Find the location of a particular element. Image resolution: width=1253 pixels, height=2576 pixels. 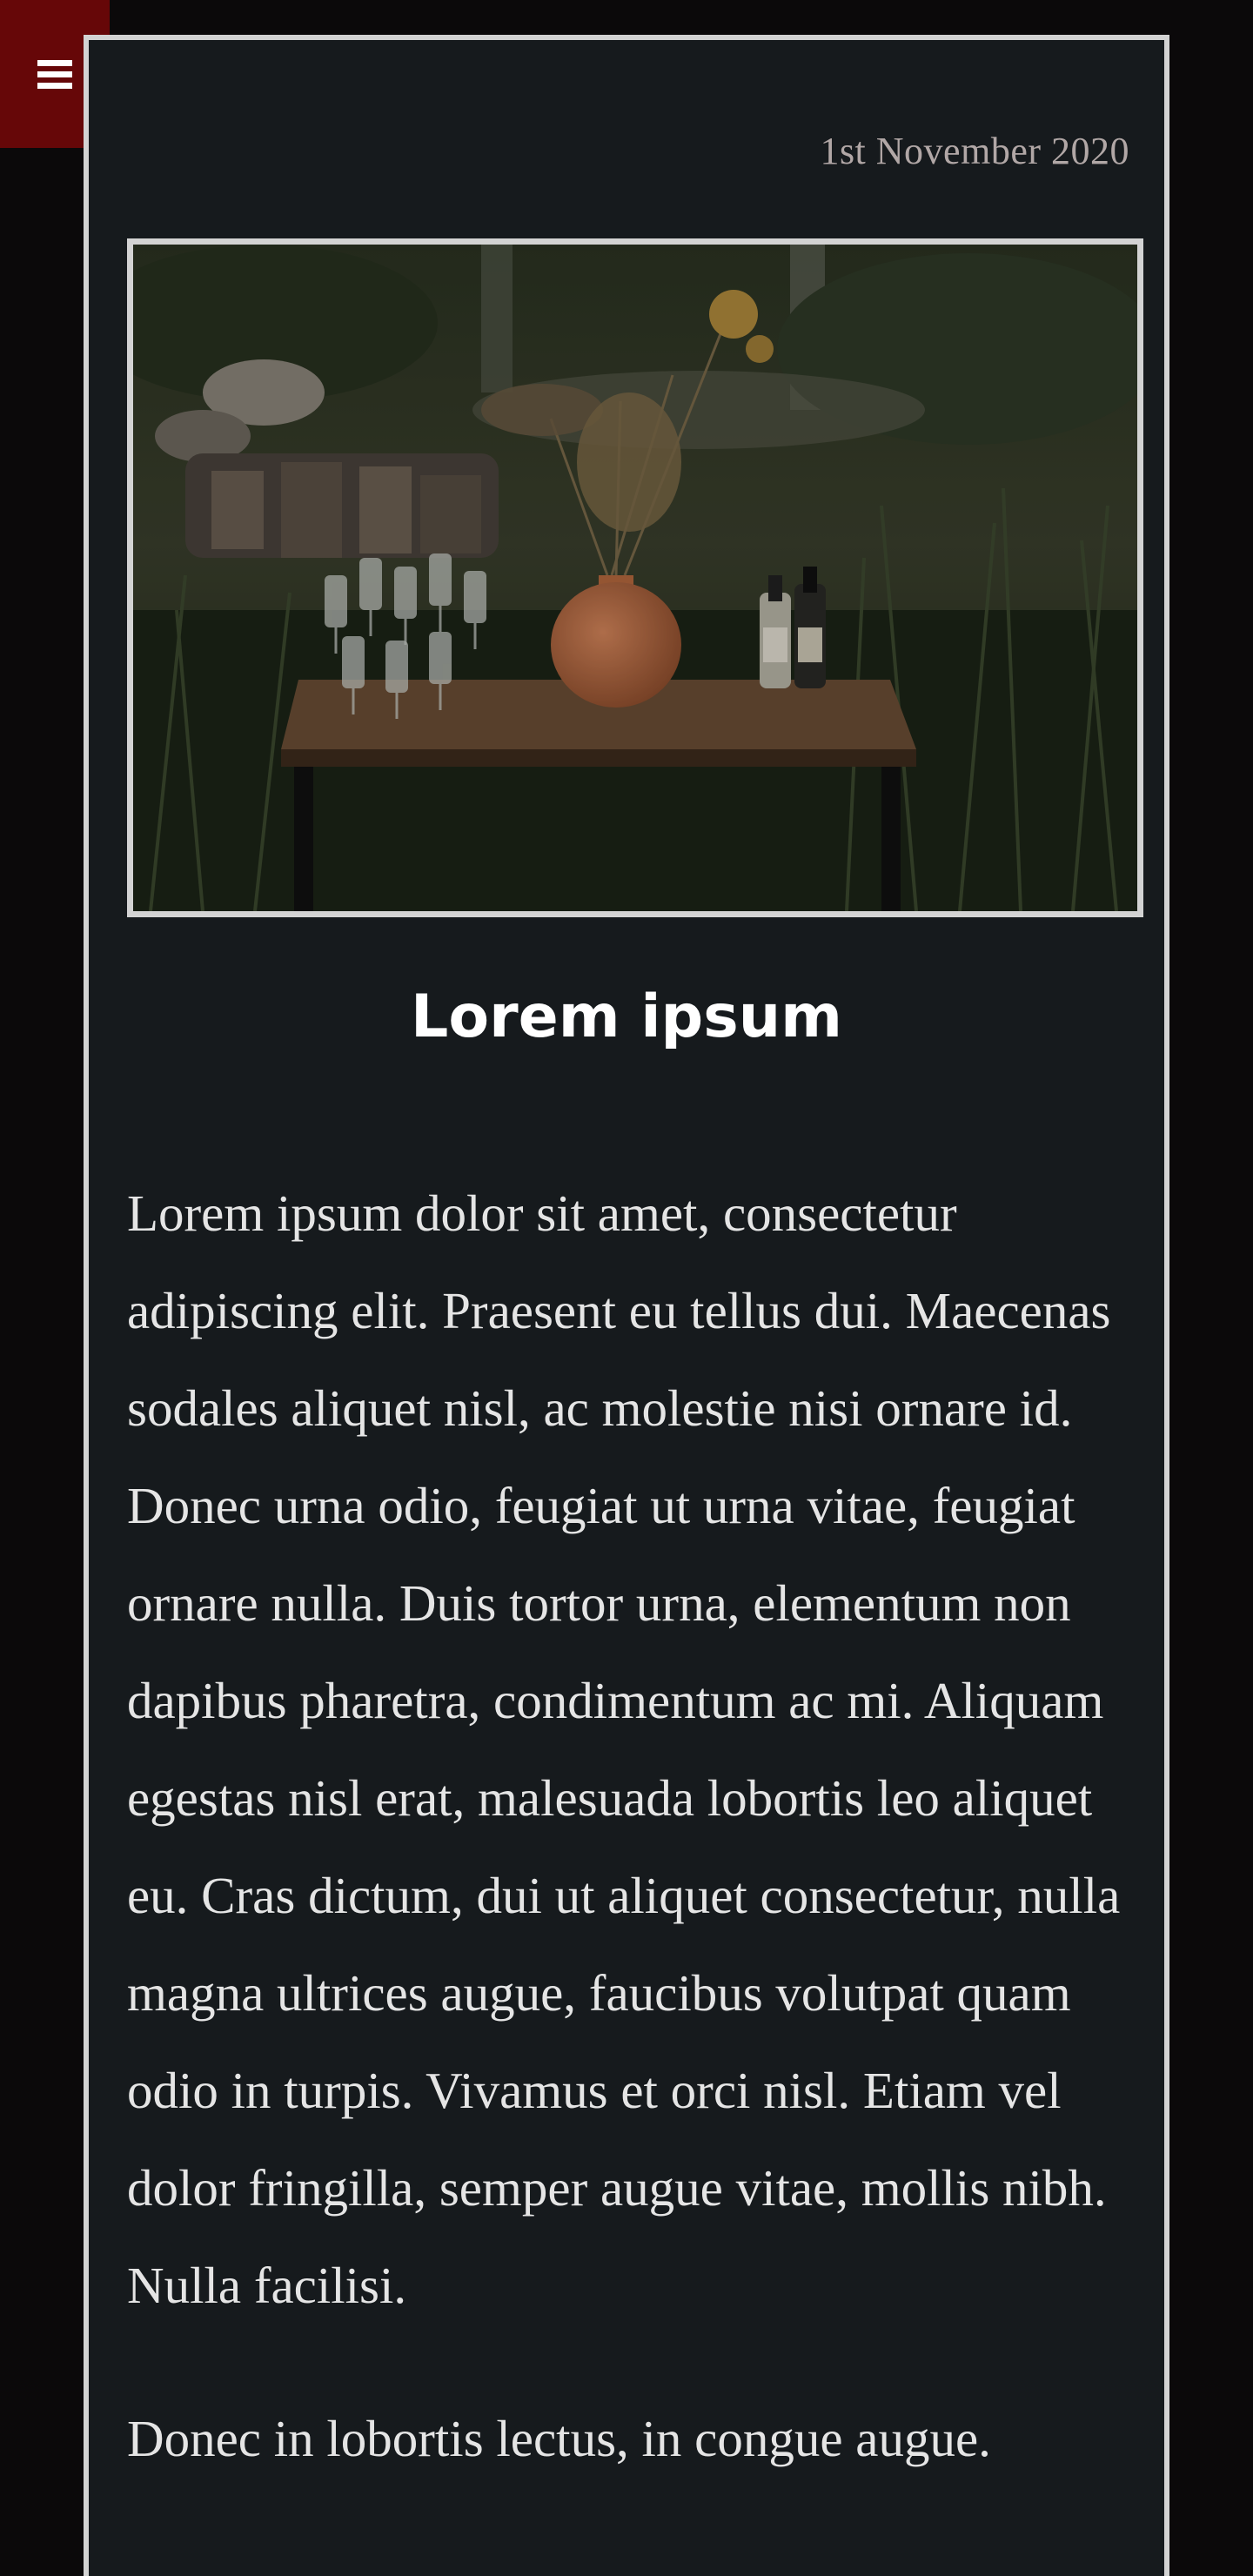

post-title: Lorem ipsum is located at coordinates (626, 1017).